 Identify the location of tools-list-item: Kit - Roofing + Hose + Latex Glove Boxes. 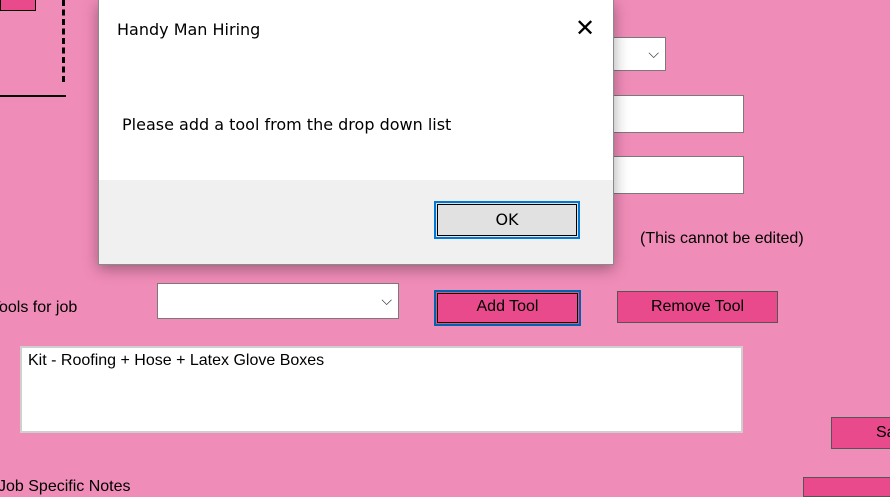
(176, 360).